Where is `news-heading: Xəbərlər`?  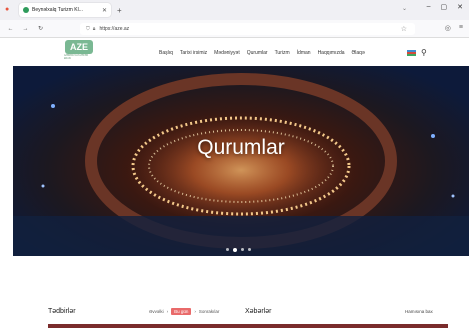 news-heading: Xəbərlər is located at coordinates (258, 311).